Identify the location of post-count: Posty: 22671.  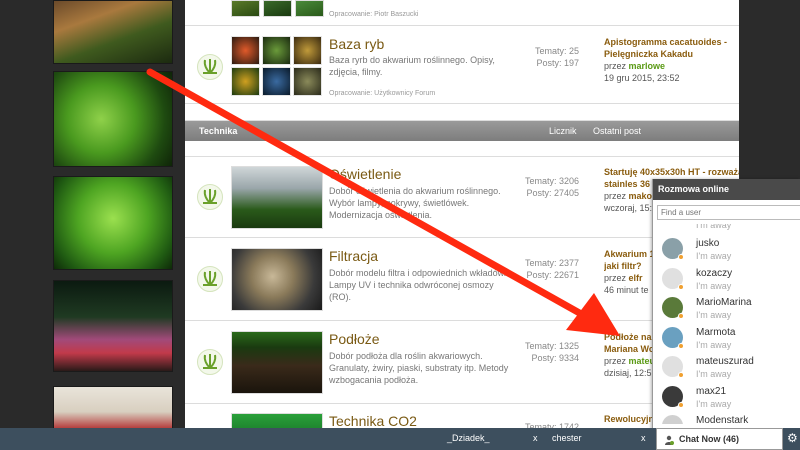
(552, 275).